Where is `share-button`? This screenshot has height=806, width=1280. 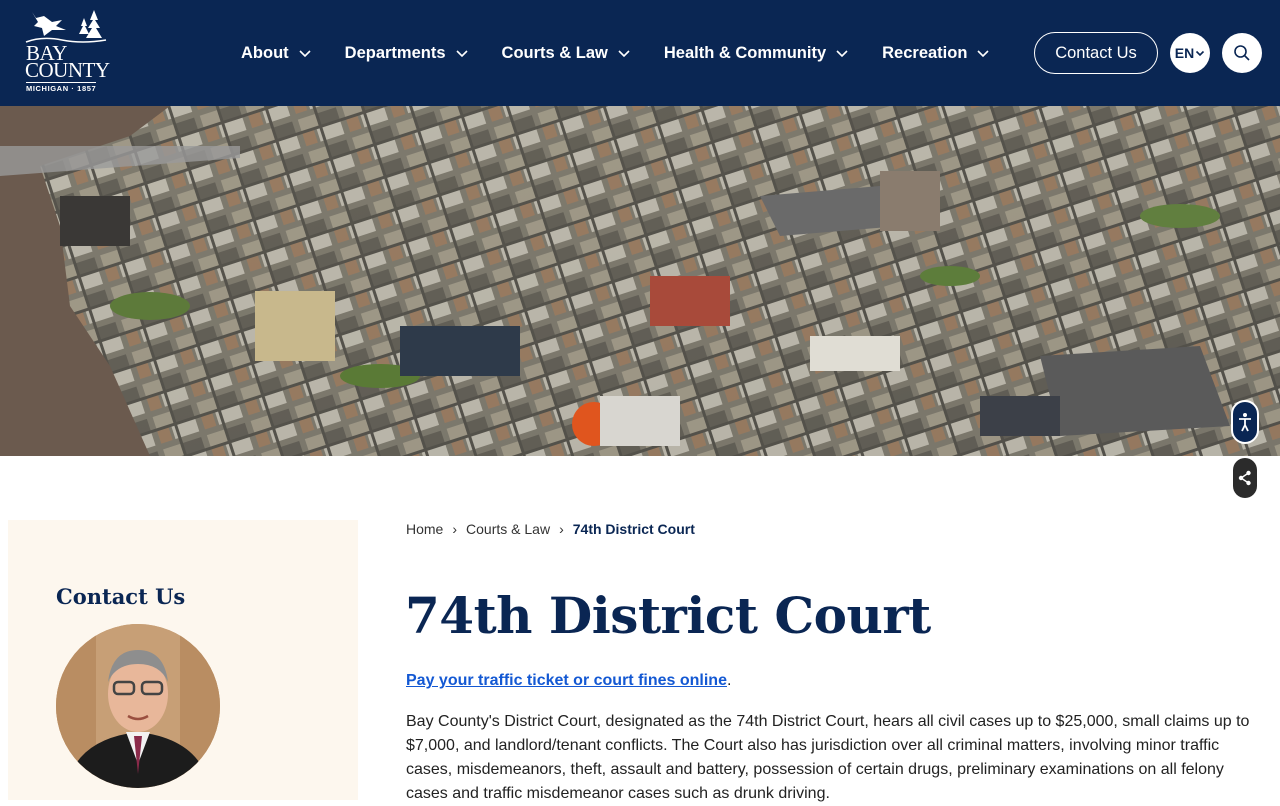
share-button is located at coordinates (1245, 478).